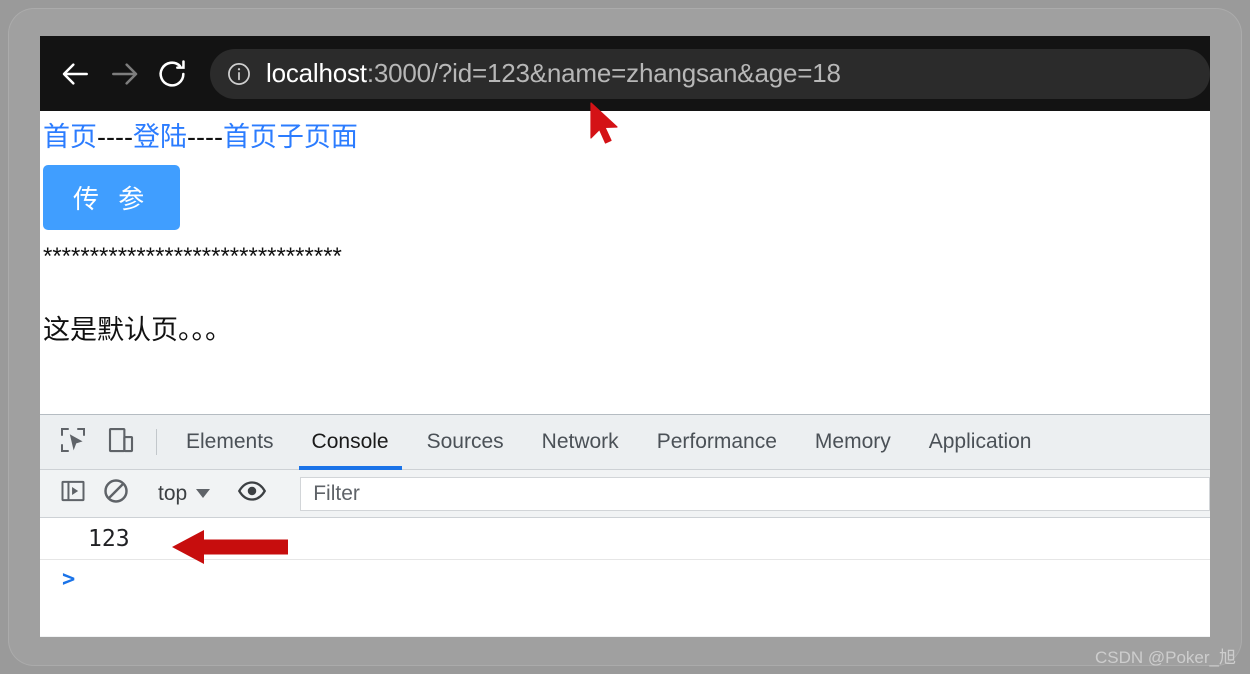  Describe the element at coordinates (137, 330) in the screenshot. I see `page-body-text: 这是默认页。。。` at that location.